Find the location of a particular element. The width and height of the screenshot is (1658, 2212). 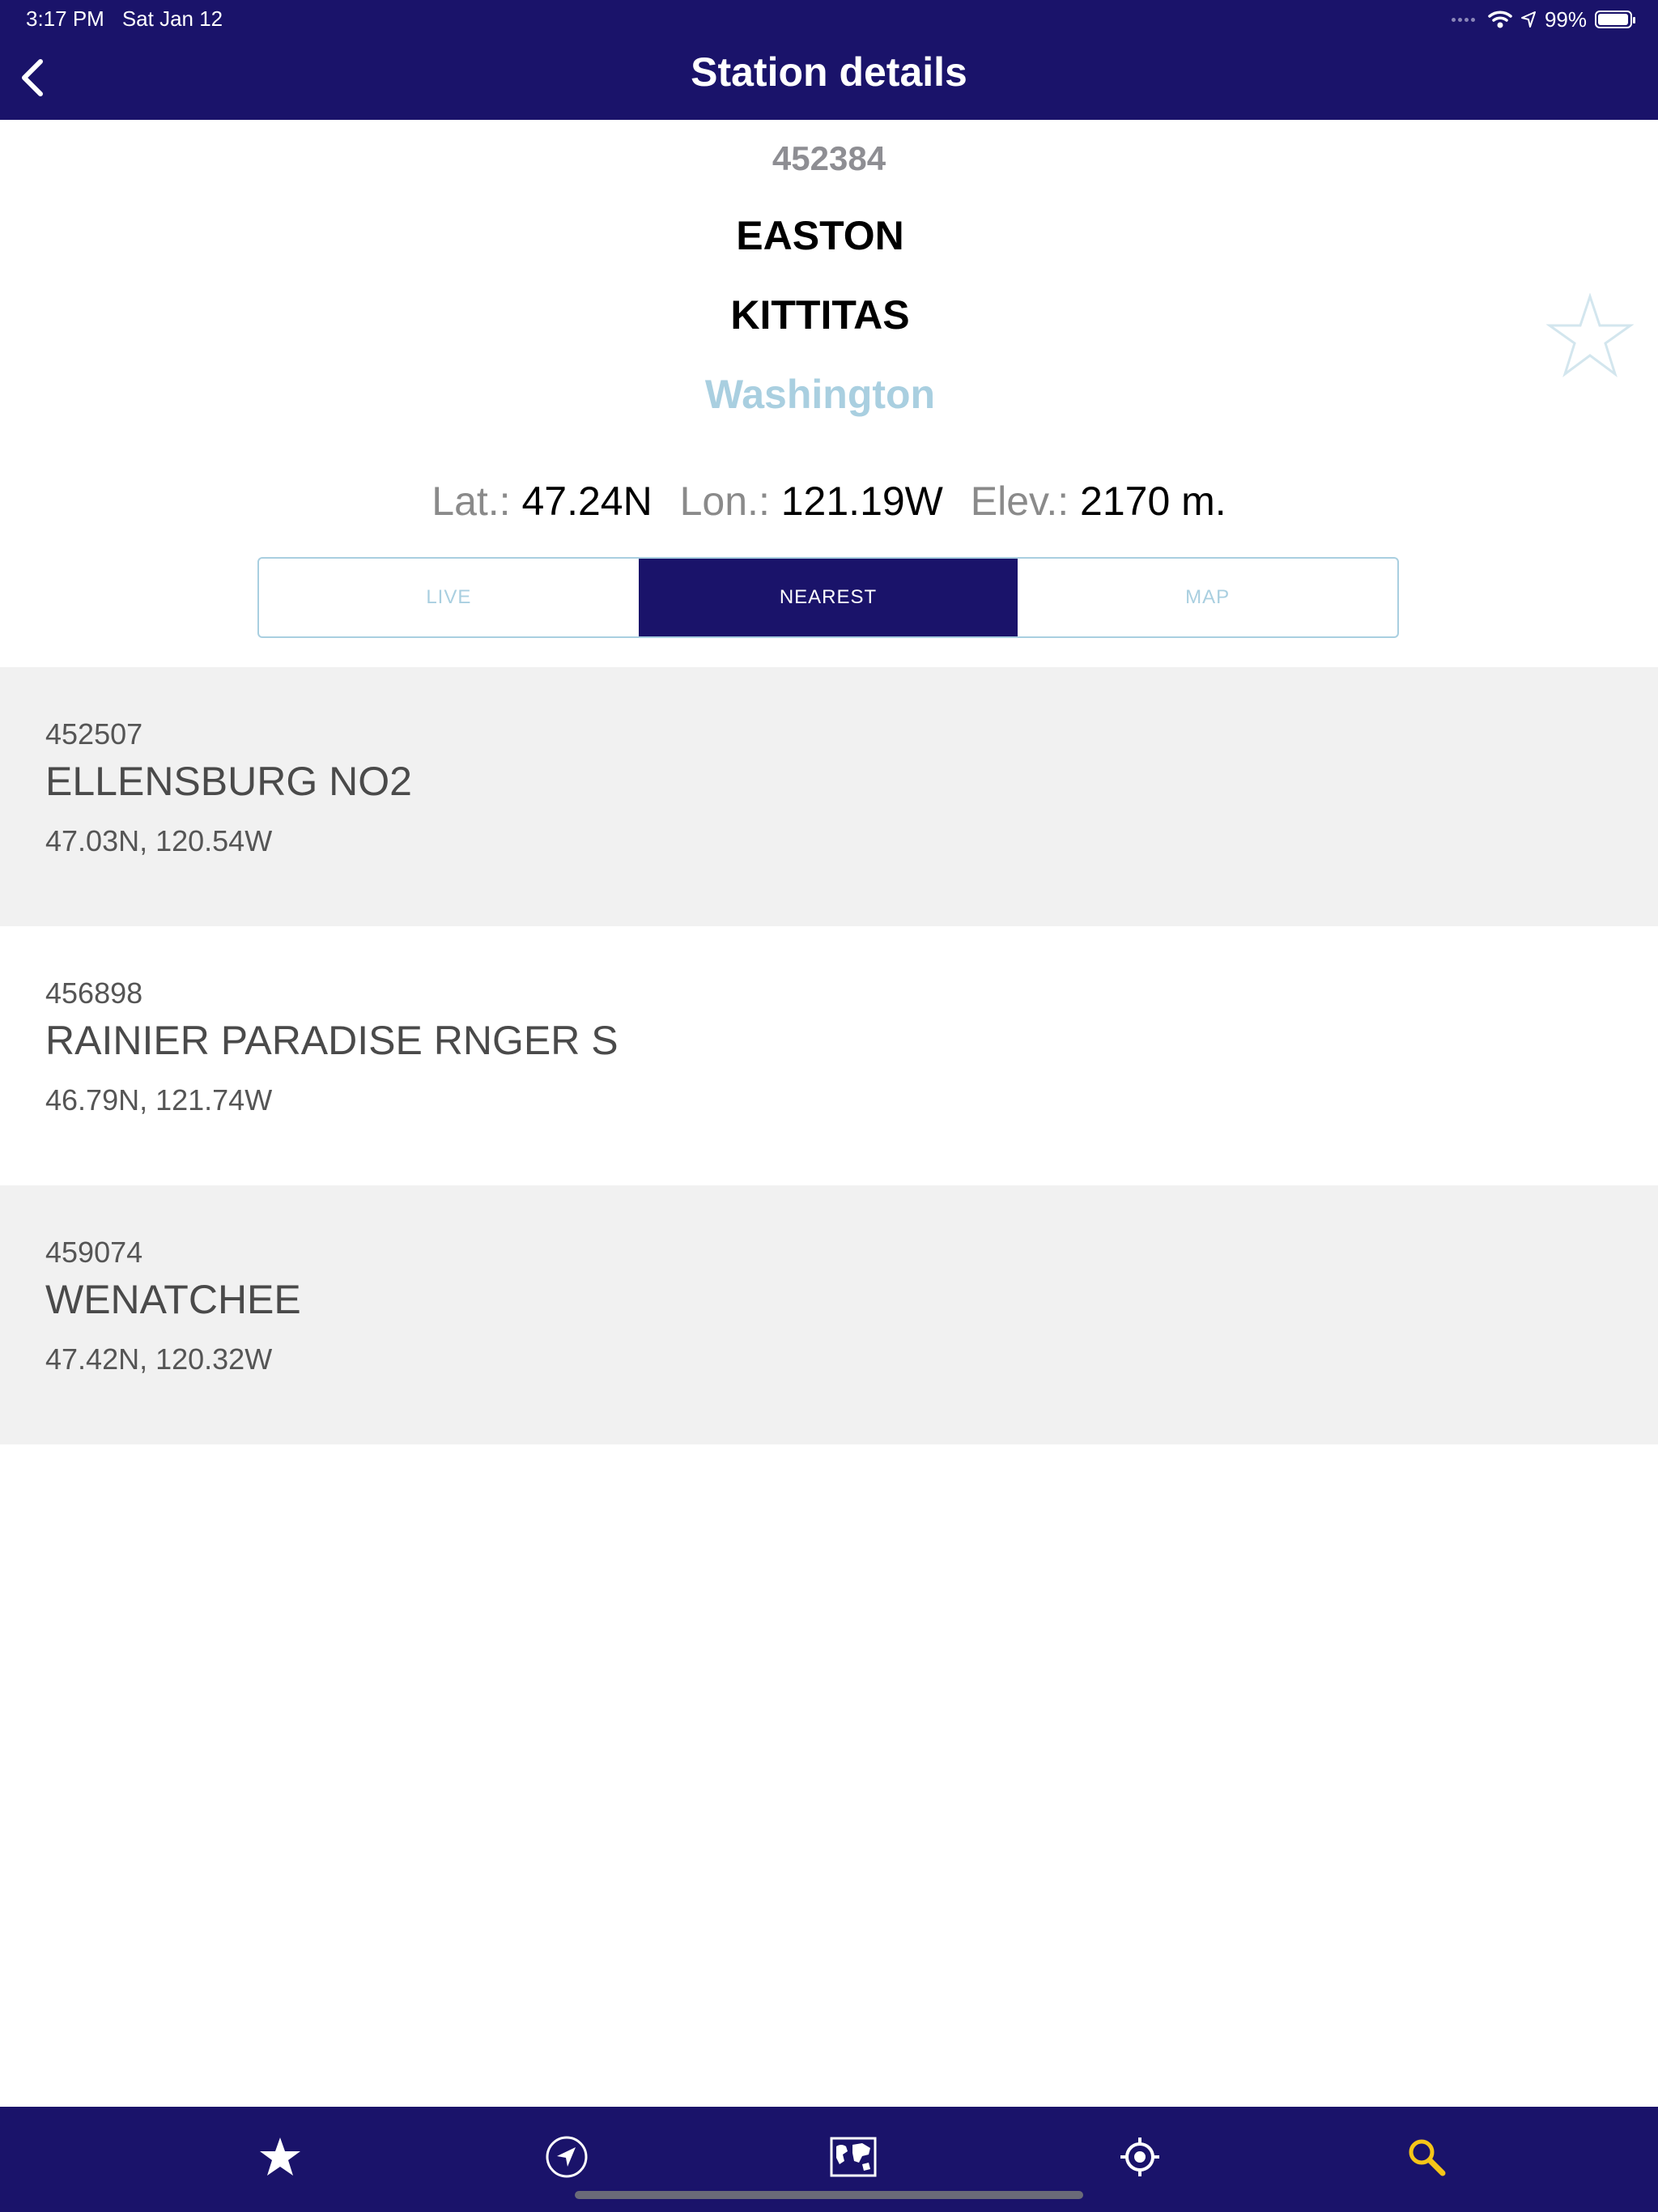

list-item: 452507 ELLENSBURG NO2 47.03N, 120.54W is located at coordinates (829, 797).